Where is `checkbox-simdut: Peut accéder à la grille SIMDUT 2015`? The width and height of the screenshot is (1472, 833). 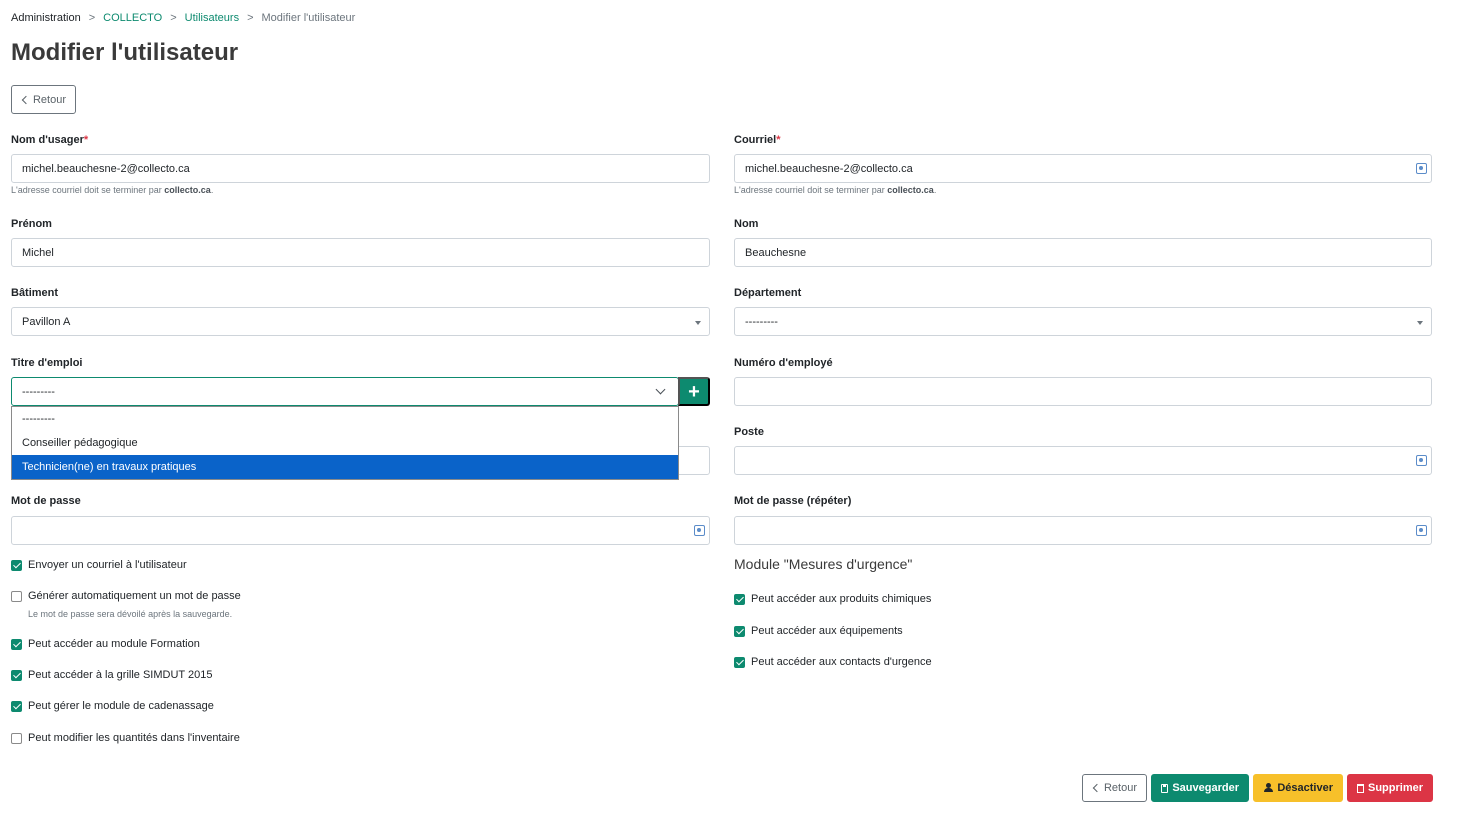 checkbox-simdut: Peut accéder à la grille SIMDUT 2015 is located at coordinates (111, 675).